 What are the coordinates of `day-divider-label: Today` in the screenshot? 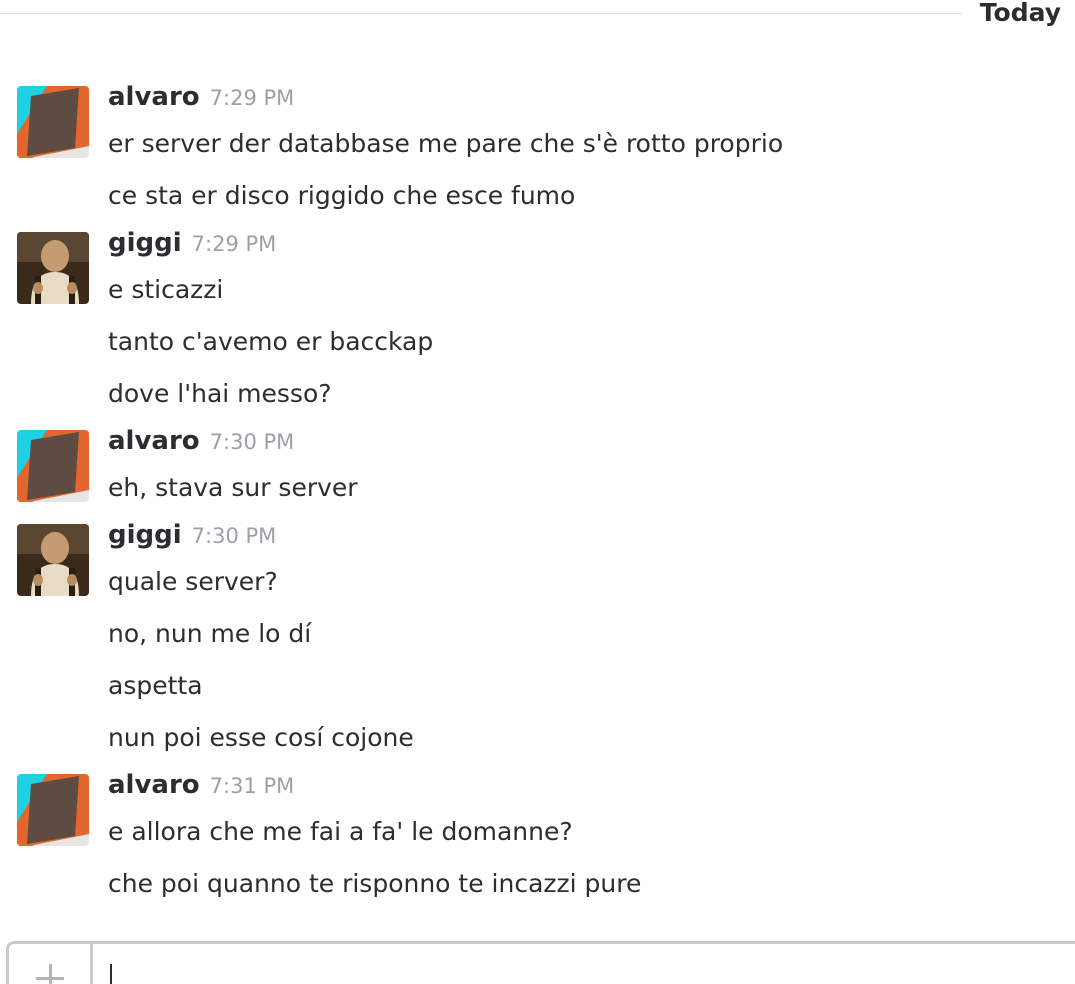 It's located at (1016, 13).